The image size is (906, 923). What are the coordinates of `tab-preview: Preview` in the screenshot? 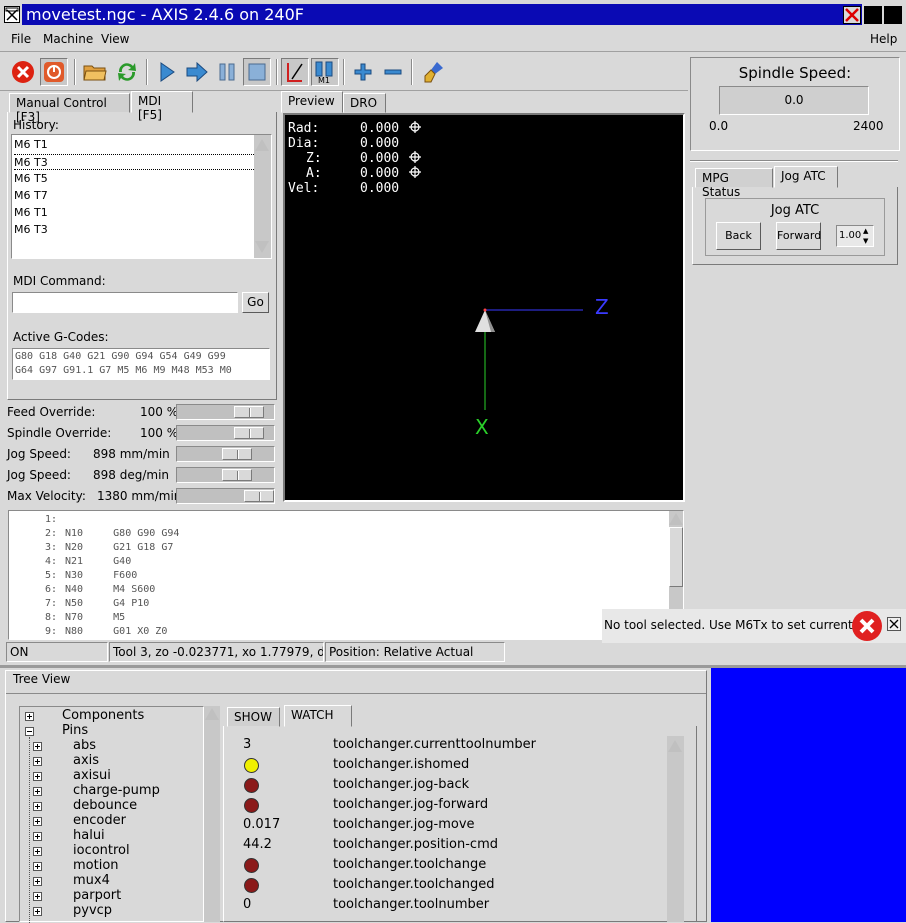 It's located at (312, 102).